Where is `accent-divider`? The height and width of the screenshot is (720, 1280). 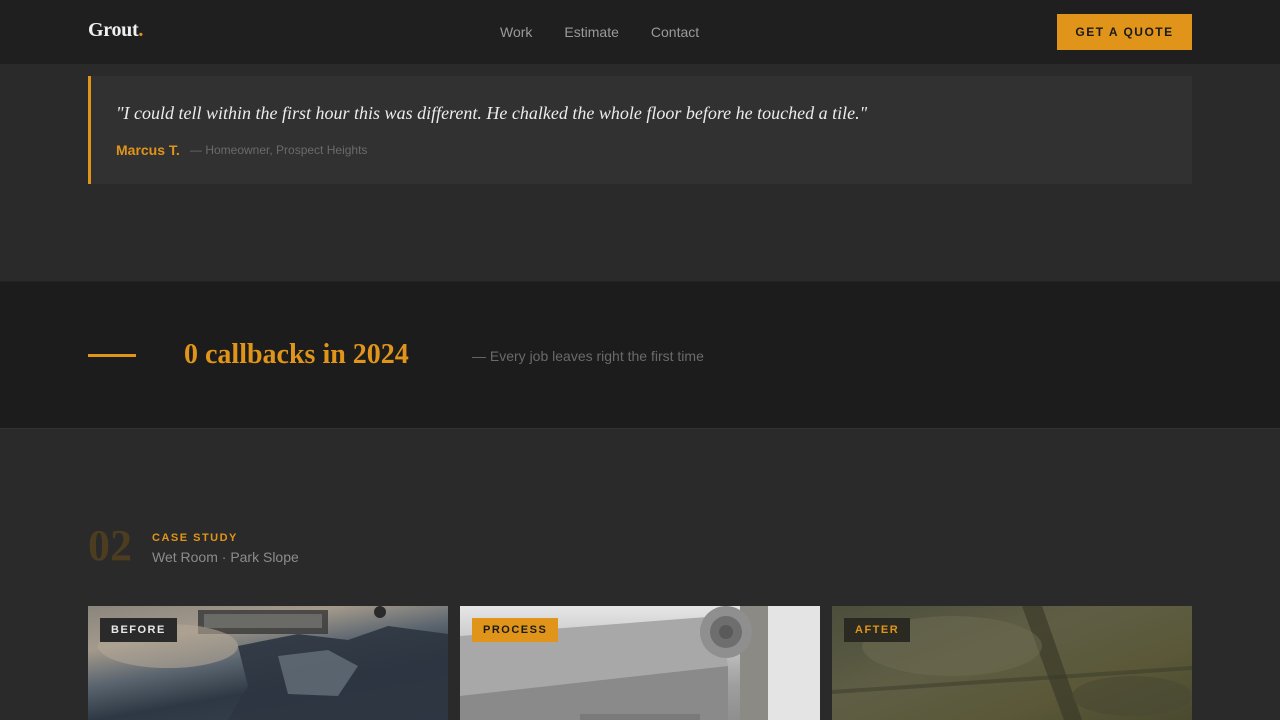
accent-divider is located at coordinates (112, 355).